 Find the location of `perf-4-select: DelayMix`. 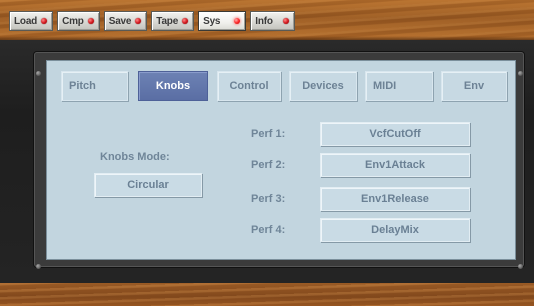

perf-4-select: DelayMix is located at coordinates (395, 230).